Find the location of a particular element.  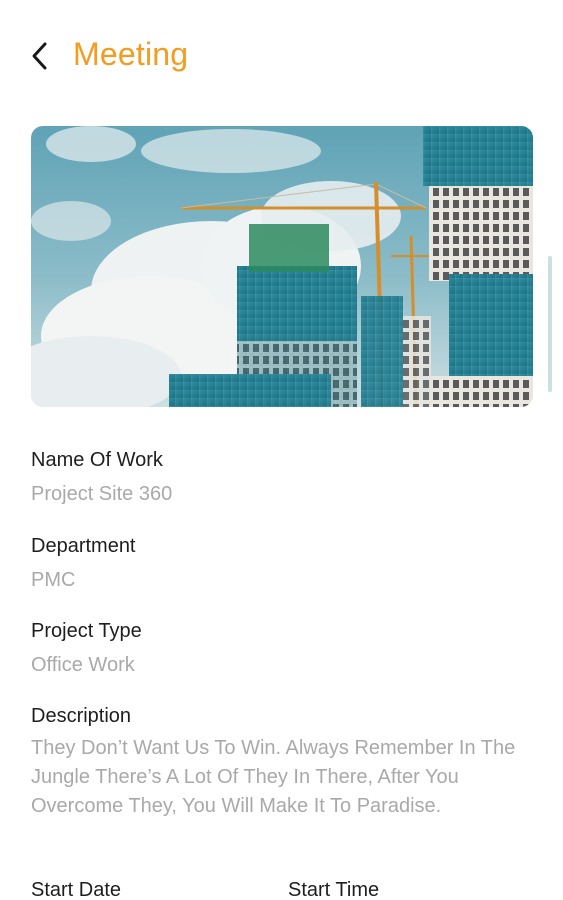

page-title: Meeting is located at coordinates (131, 54).